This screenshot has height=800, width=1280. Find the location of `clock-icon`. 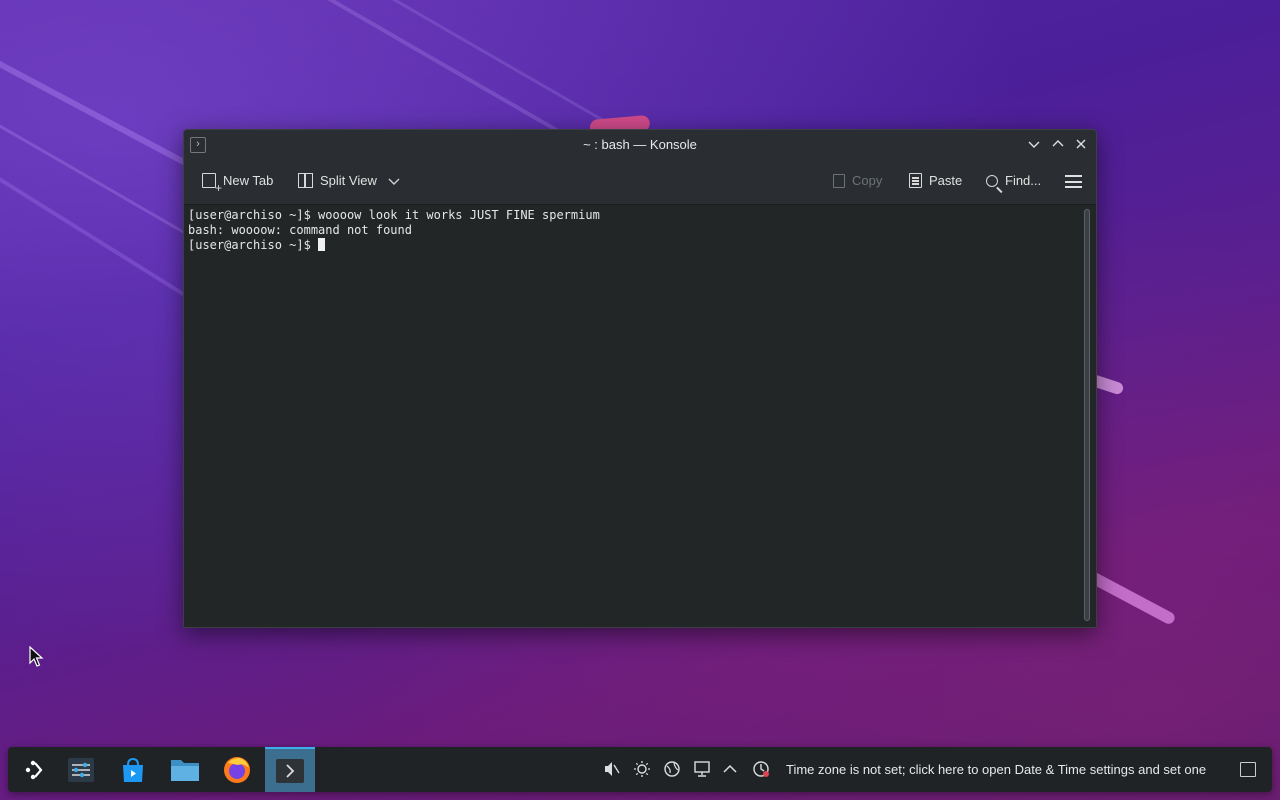

clock-icon is located at coordinates (761, 769).